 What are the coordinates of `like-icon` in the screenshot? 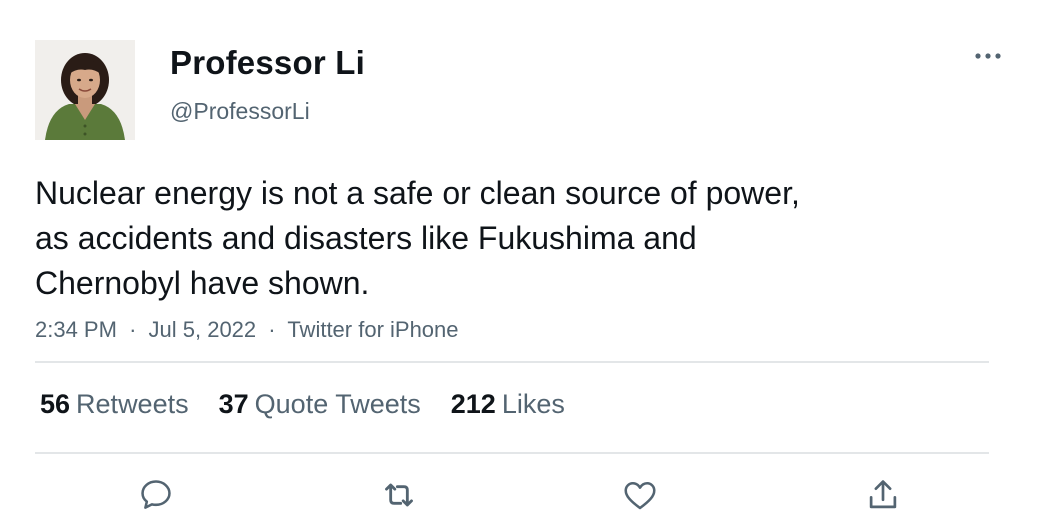 It's located at (640, 496).